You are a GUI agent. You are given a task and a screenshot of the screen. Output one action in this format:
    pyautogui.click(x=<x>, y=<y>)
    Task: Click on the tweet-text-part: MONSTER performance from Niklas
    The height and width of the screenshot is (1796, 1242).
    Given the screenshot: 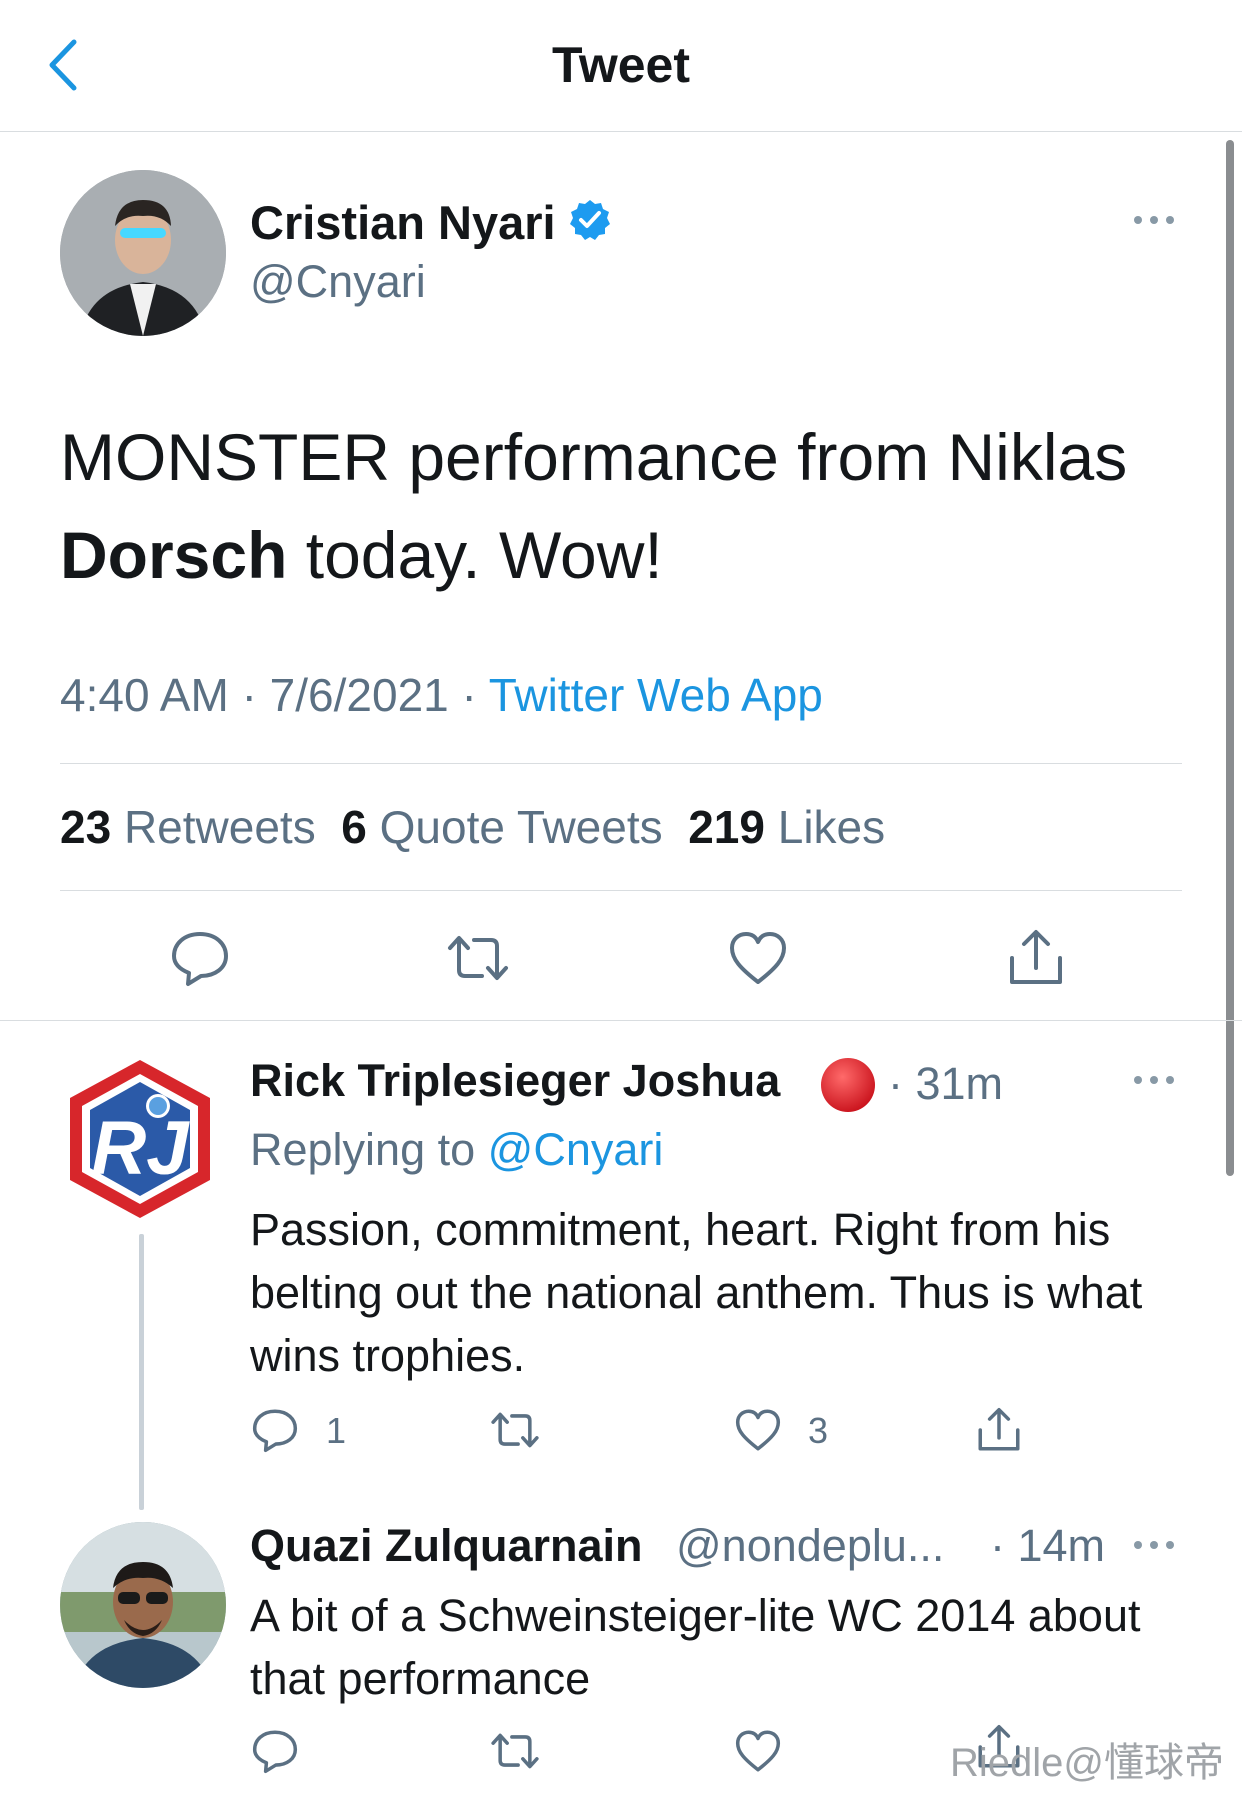 What is the action you would take?
    pyautogui.click(x=594, y=457)
    